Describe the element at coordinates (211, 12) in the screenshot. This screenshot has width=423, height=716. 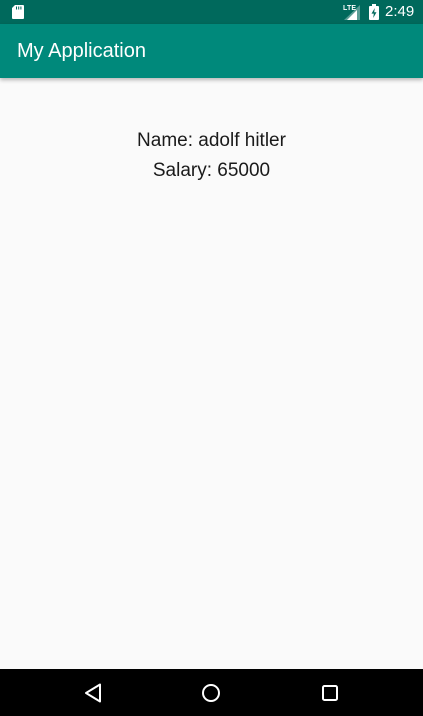
I see `status-bar: LTE 2:49` at that location.